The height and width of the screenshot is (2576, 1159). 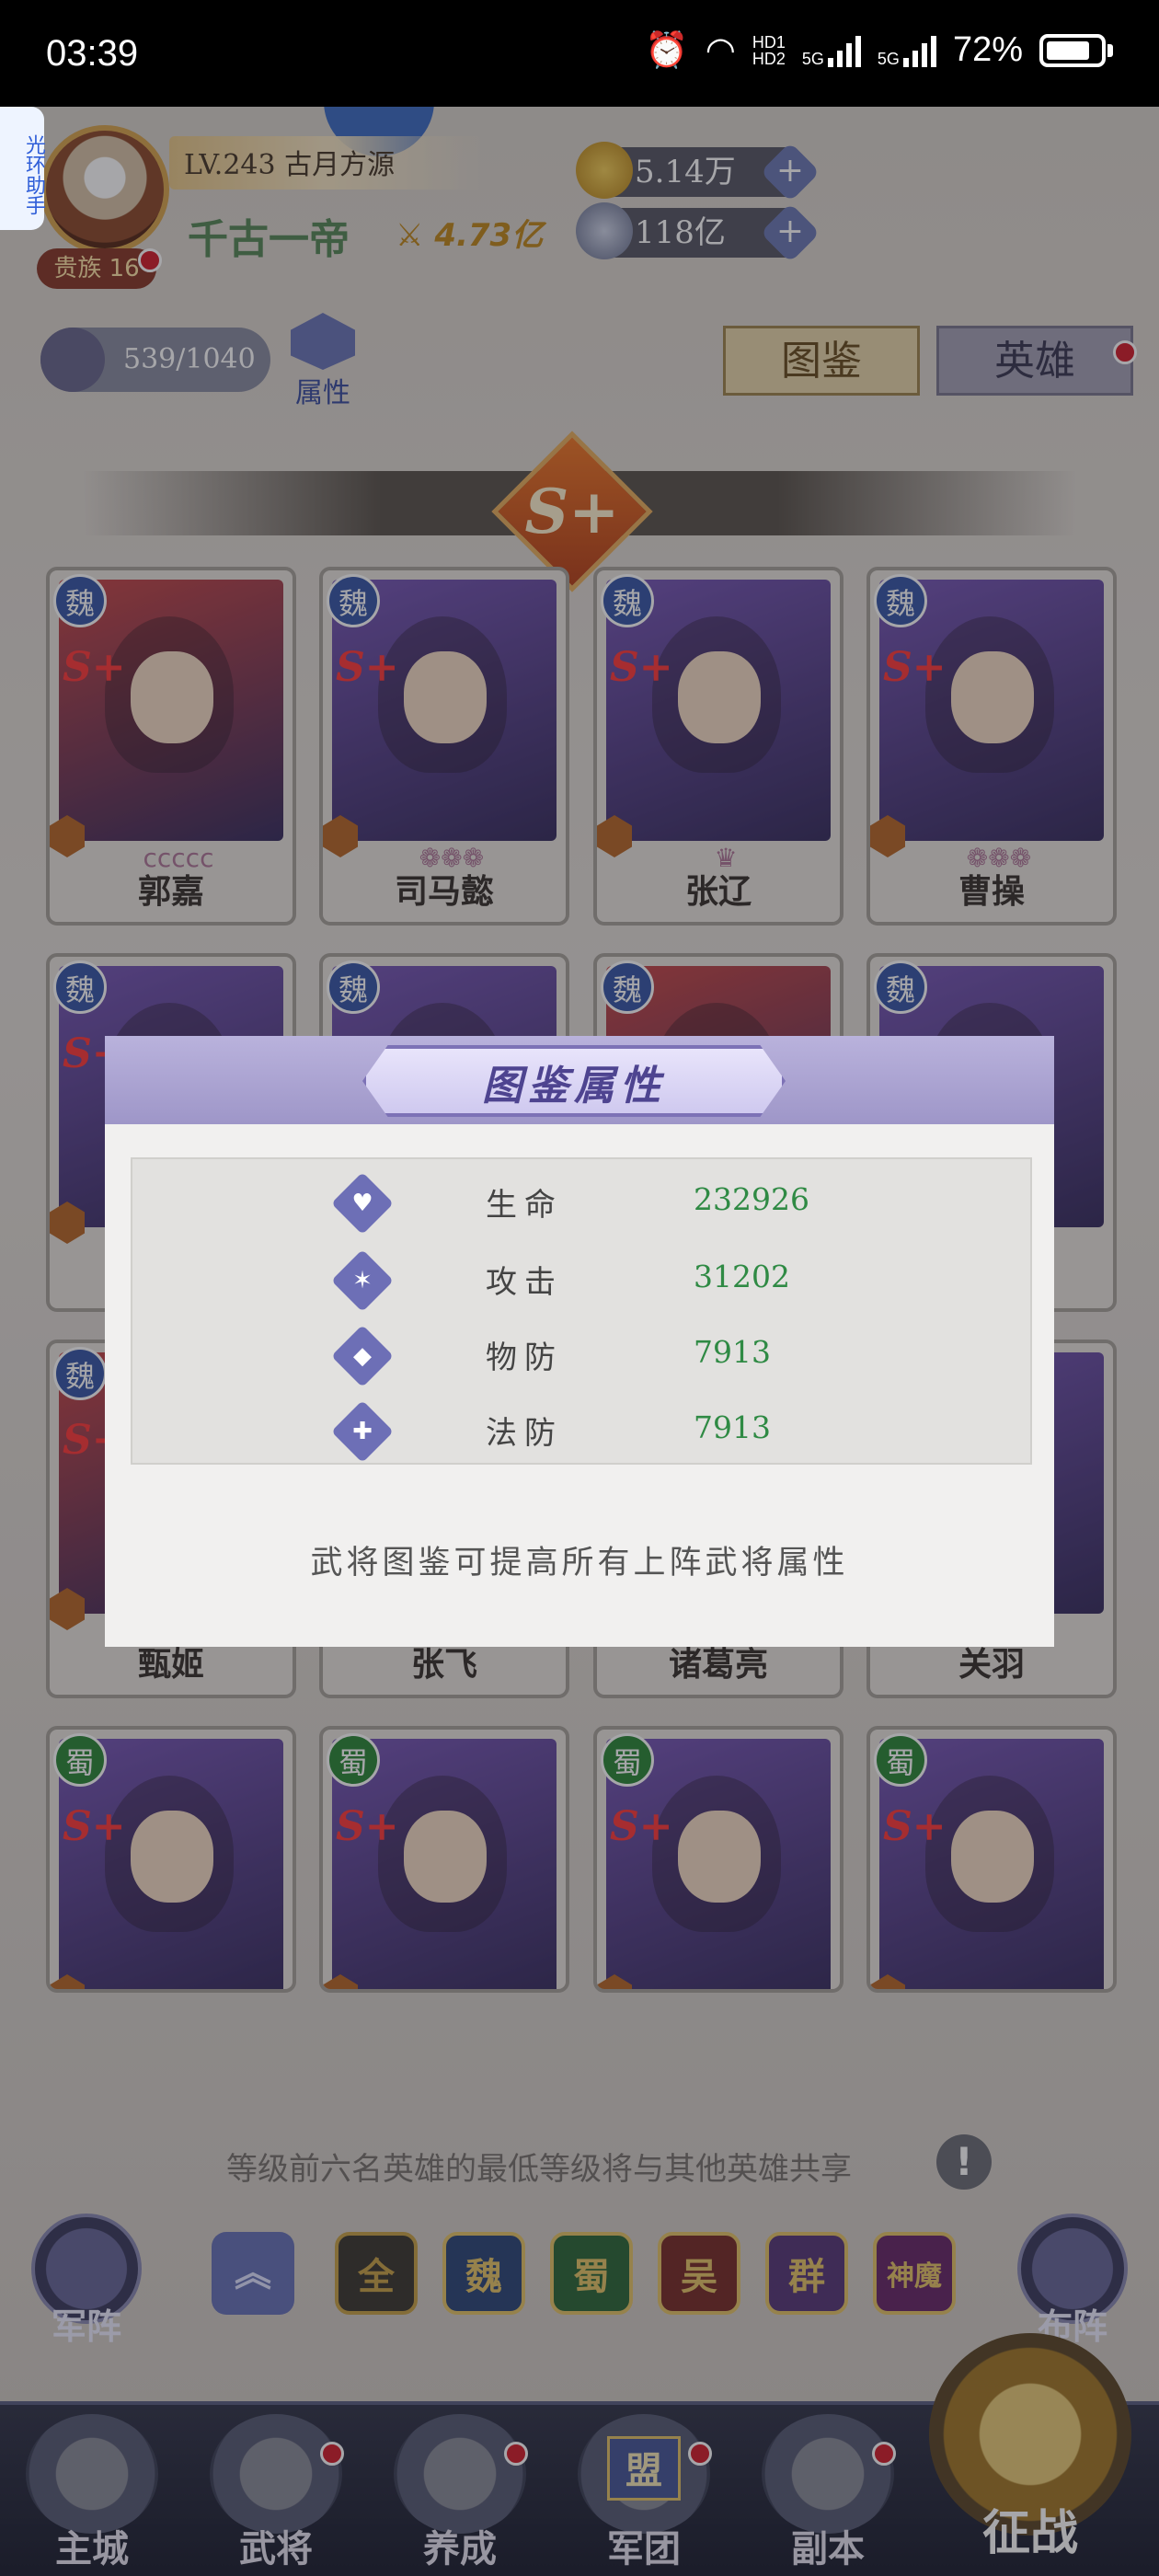 I want to click on battery-icon, so click(x=1072, y=50).